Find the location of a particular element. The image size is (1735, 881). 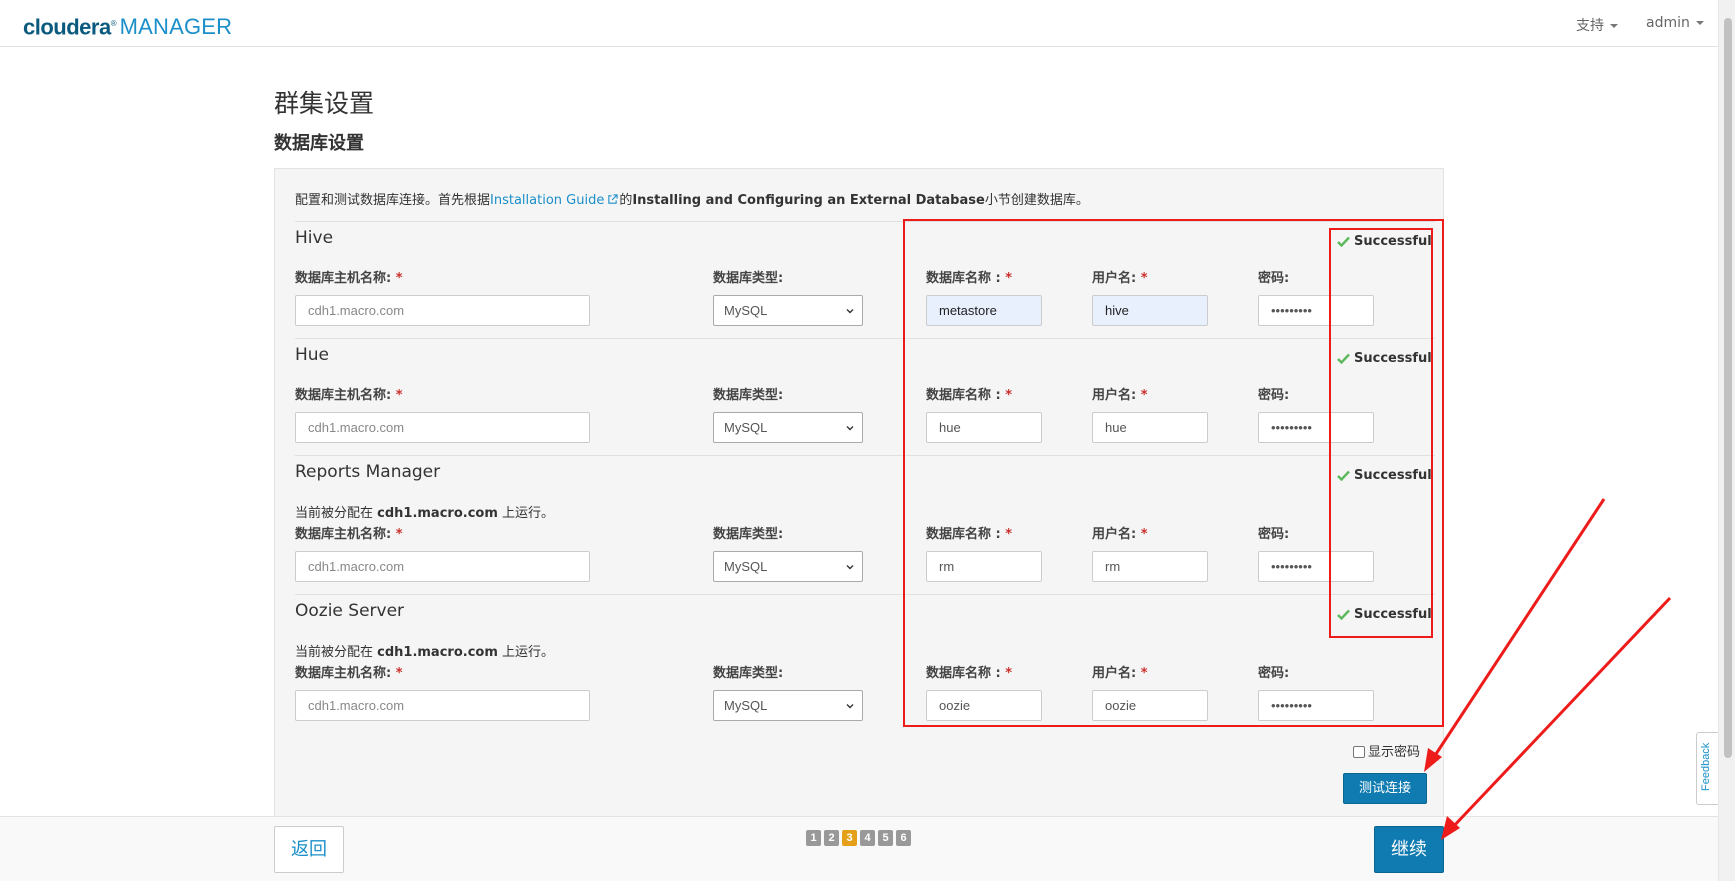

wizard-step: 2 is located at coordinates (831, 838).